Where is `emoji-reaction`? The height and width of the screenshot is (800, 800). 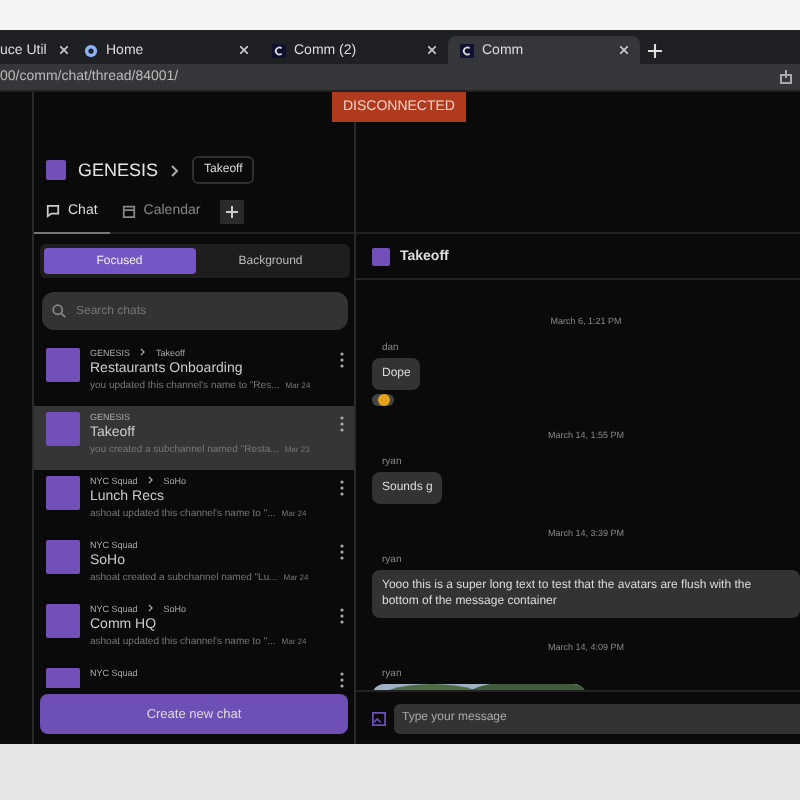 emoji-reaction is located at coordinates (383, 400).